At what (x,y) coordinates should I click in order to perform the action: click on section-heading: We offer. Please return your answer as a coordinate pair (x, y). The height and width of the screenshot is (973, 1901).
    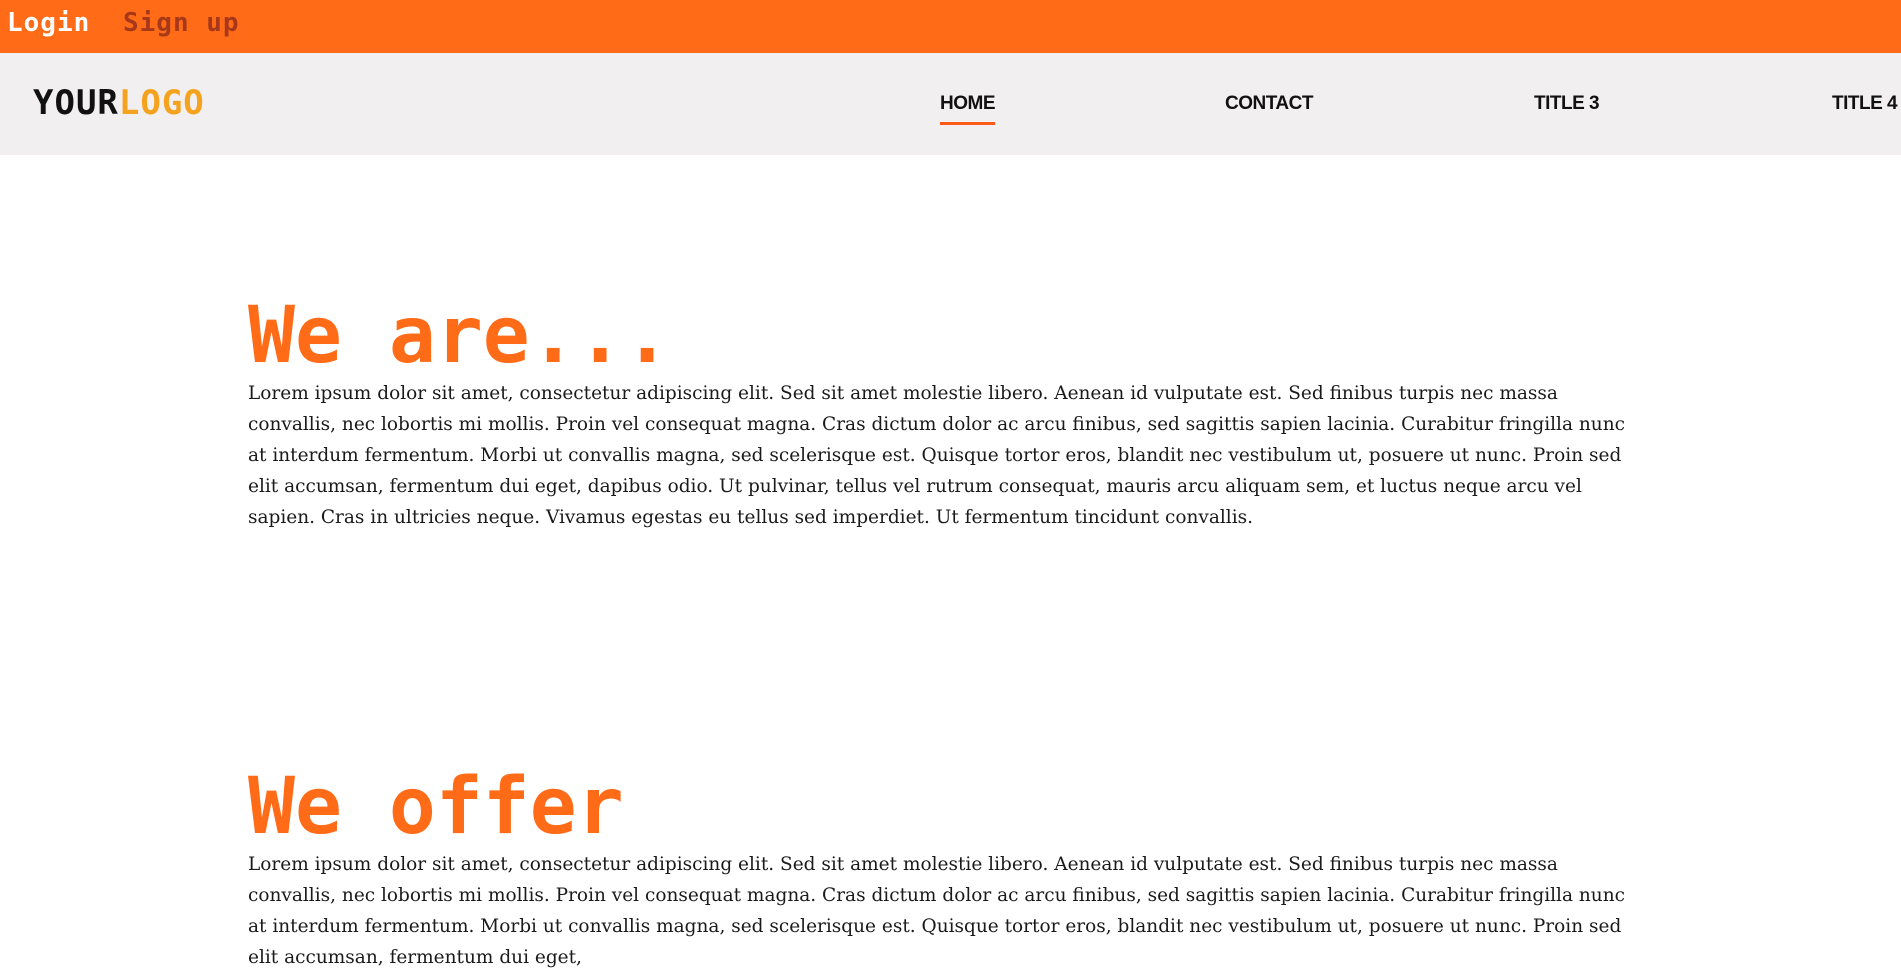
    Looking at the image, I should click on (436, 807).